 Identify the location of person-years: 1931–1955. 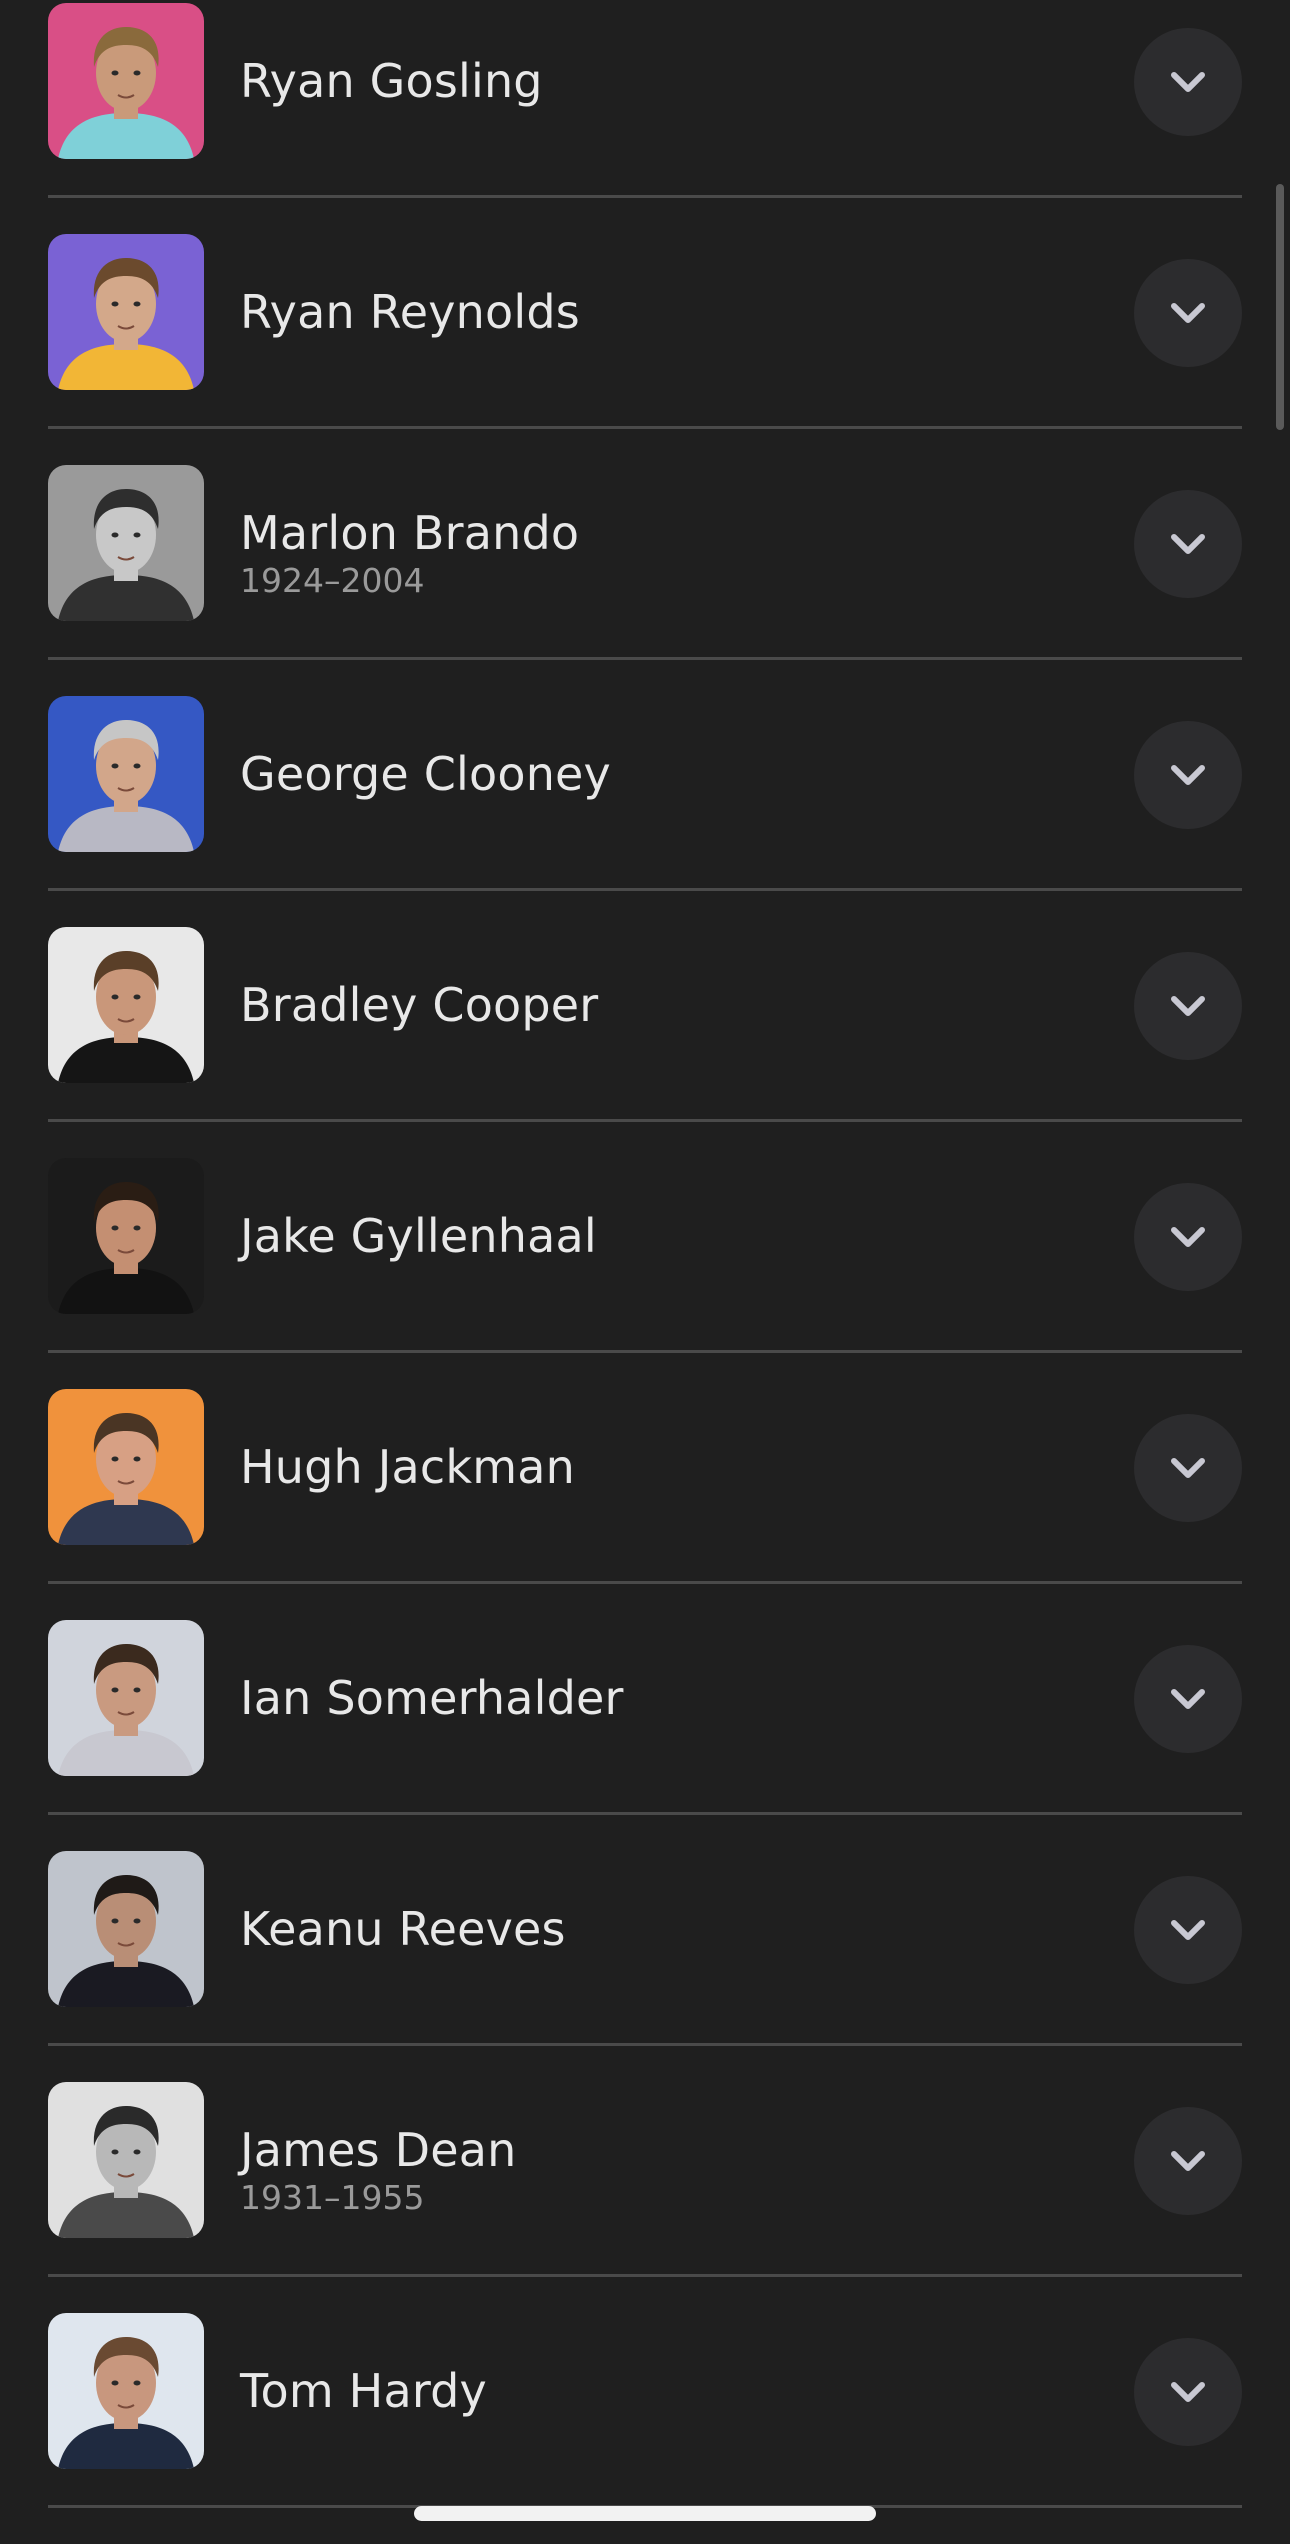
(332, 2197).